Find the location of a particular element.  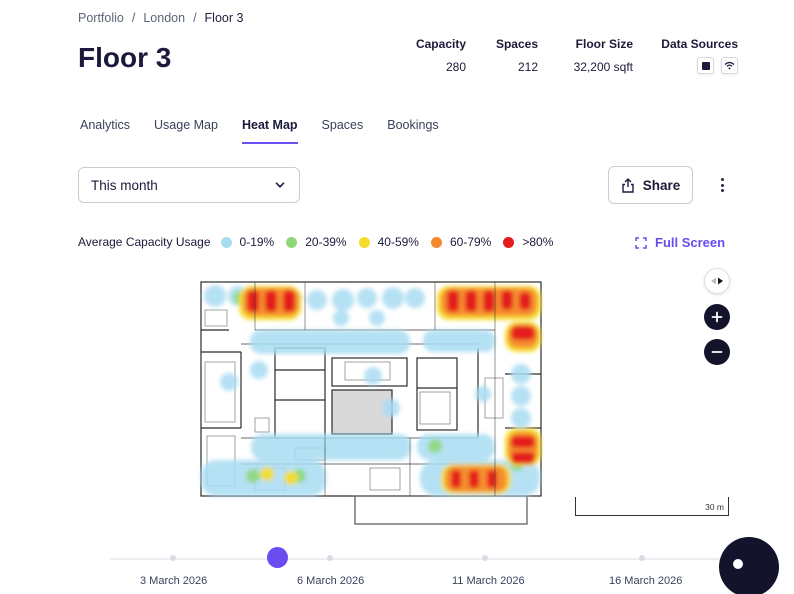

plus-icon is located at coordinates (717, 317).